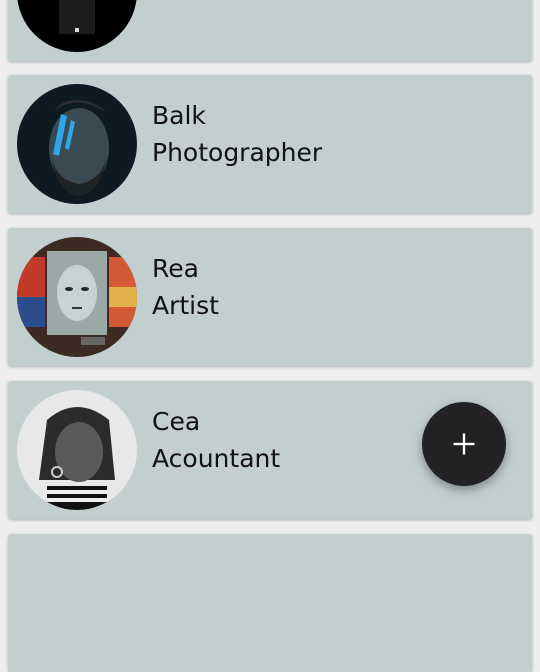 Image resolution: width=540 pixels, height=672 pixels. I want to click on person-role: Acountant, so click(216, 458).